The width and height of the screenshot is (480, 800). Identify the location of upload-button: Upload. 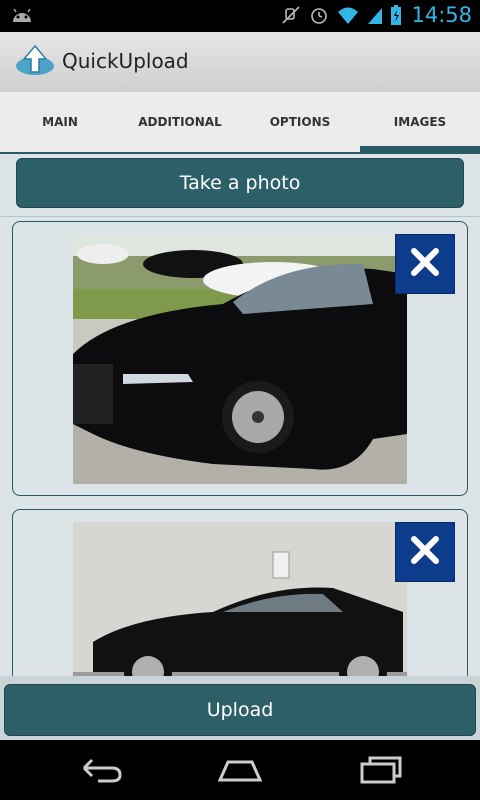
(240, 710).